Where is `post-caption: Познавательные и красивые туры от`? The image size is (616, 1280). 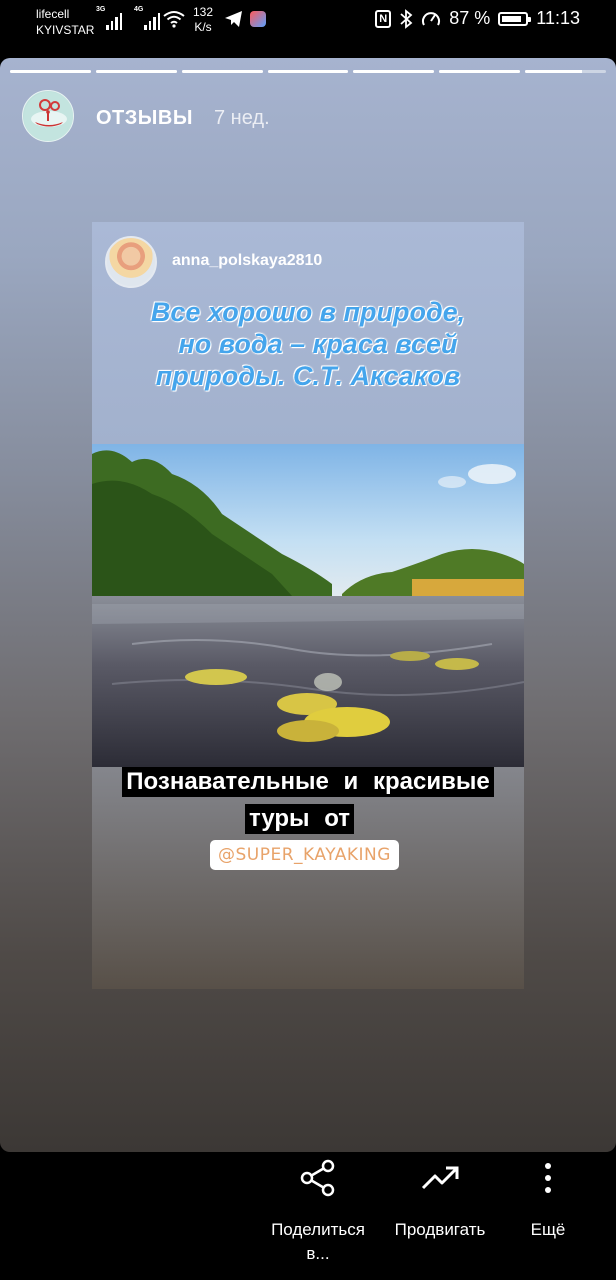
post-caption: Познавательные и красивые туры от is located at coordinates (308, 800).